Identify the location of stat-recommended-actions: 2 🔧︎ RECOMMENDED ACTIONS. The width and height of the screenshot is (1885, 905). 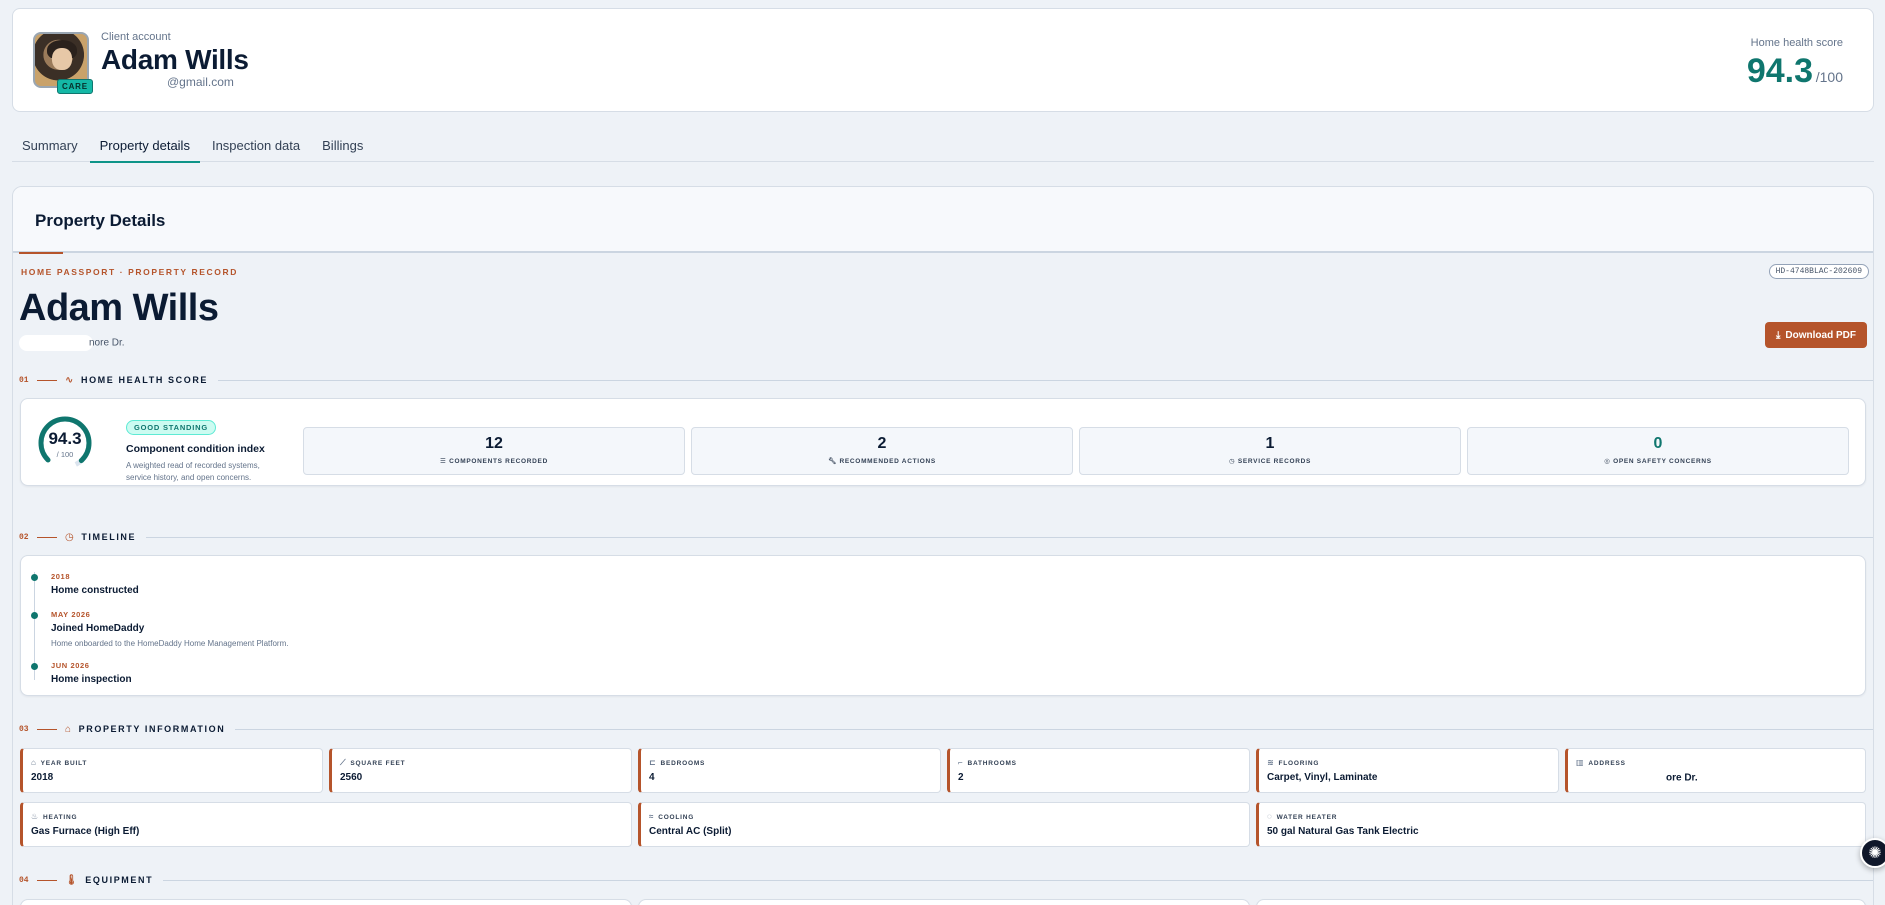
(882, 451).